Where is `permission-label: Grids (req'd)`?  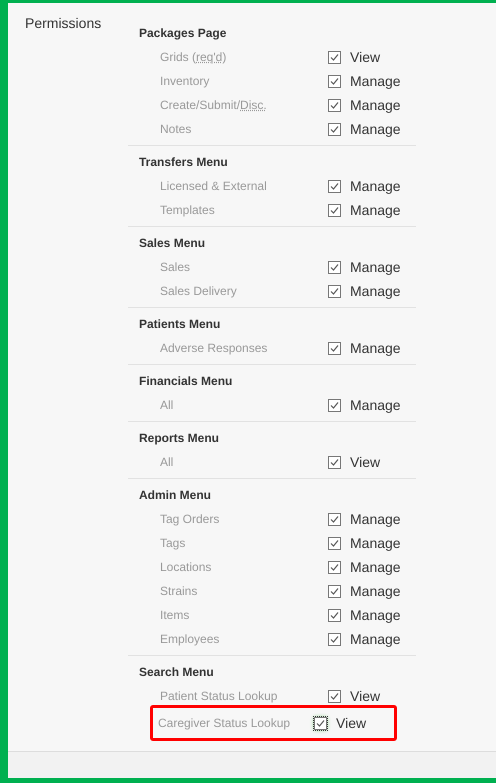 permission-label: Grids (req'd) is located at coordinates (194, 57).